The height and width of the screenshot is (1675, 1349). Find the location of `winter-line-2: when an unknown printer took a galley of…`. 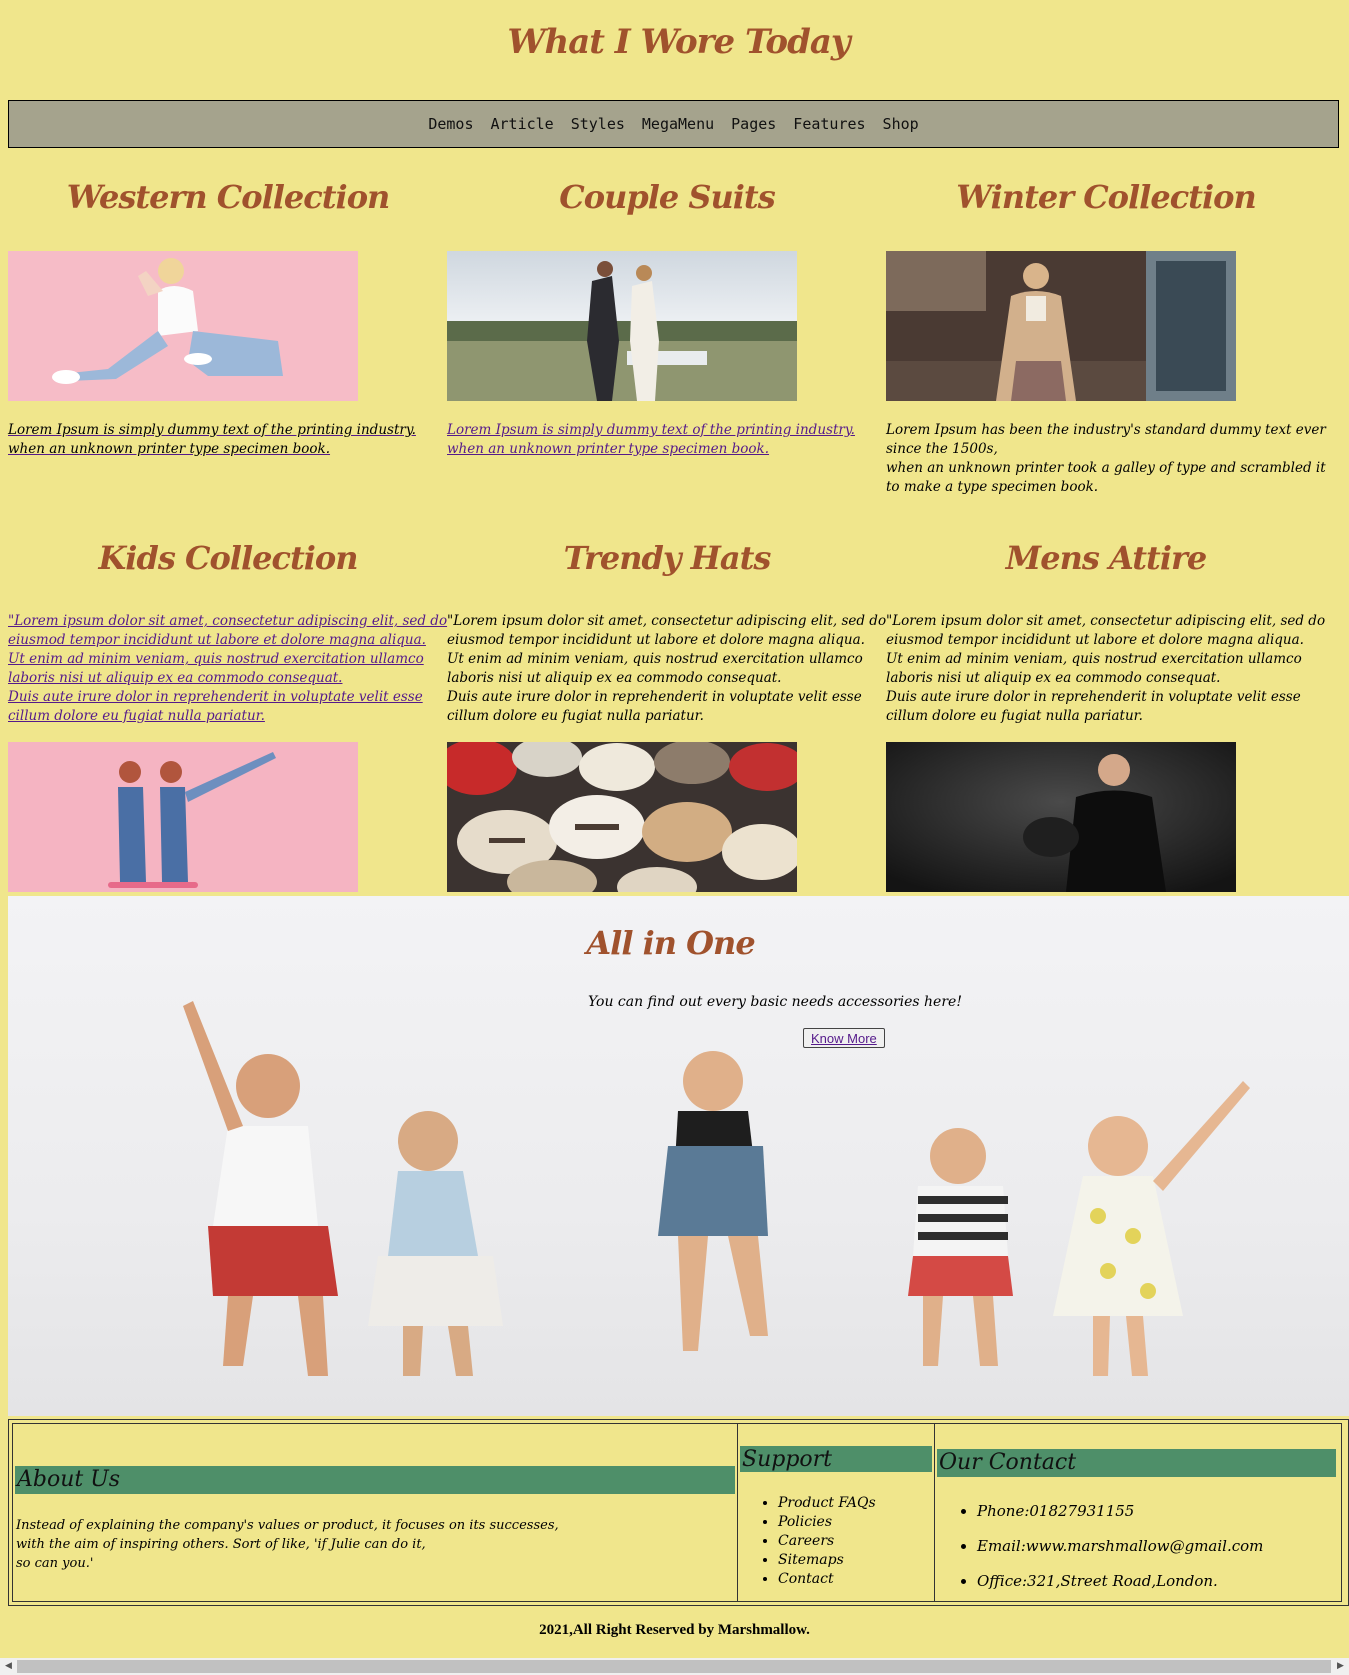

winter-line-2: when an unknown printer took a galley of… is located at coordinates (1106, 477).